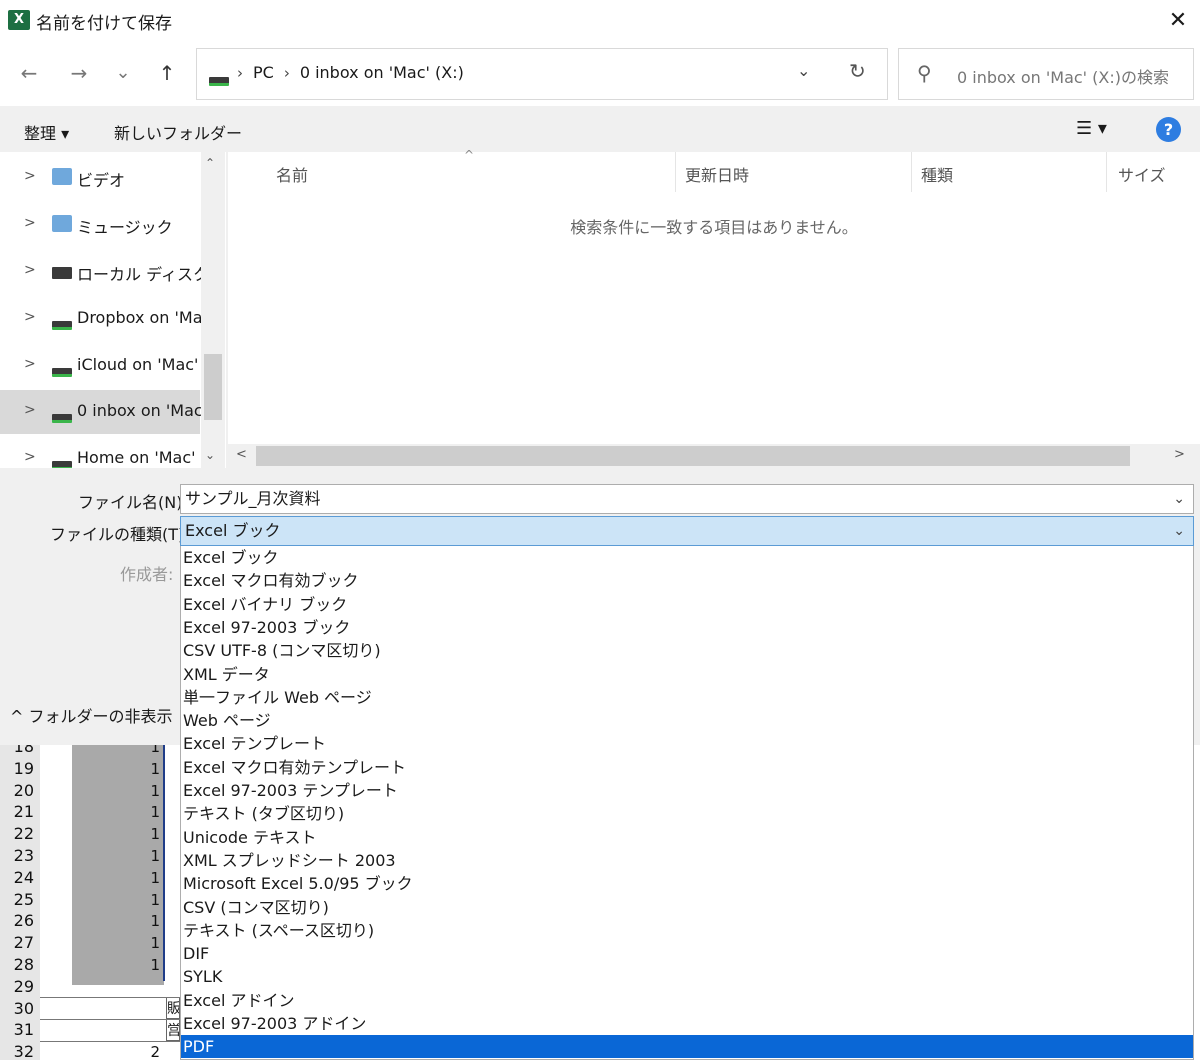 The height and width of the screenshot is (1060, 1200). What do you see at coordinates (687, 697) in the screenshot?
I see `filetype-option: 単一ファイル Web ページ` at bounding box center [687, 697].